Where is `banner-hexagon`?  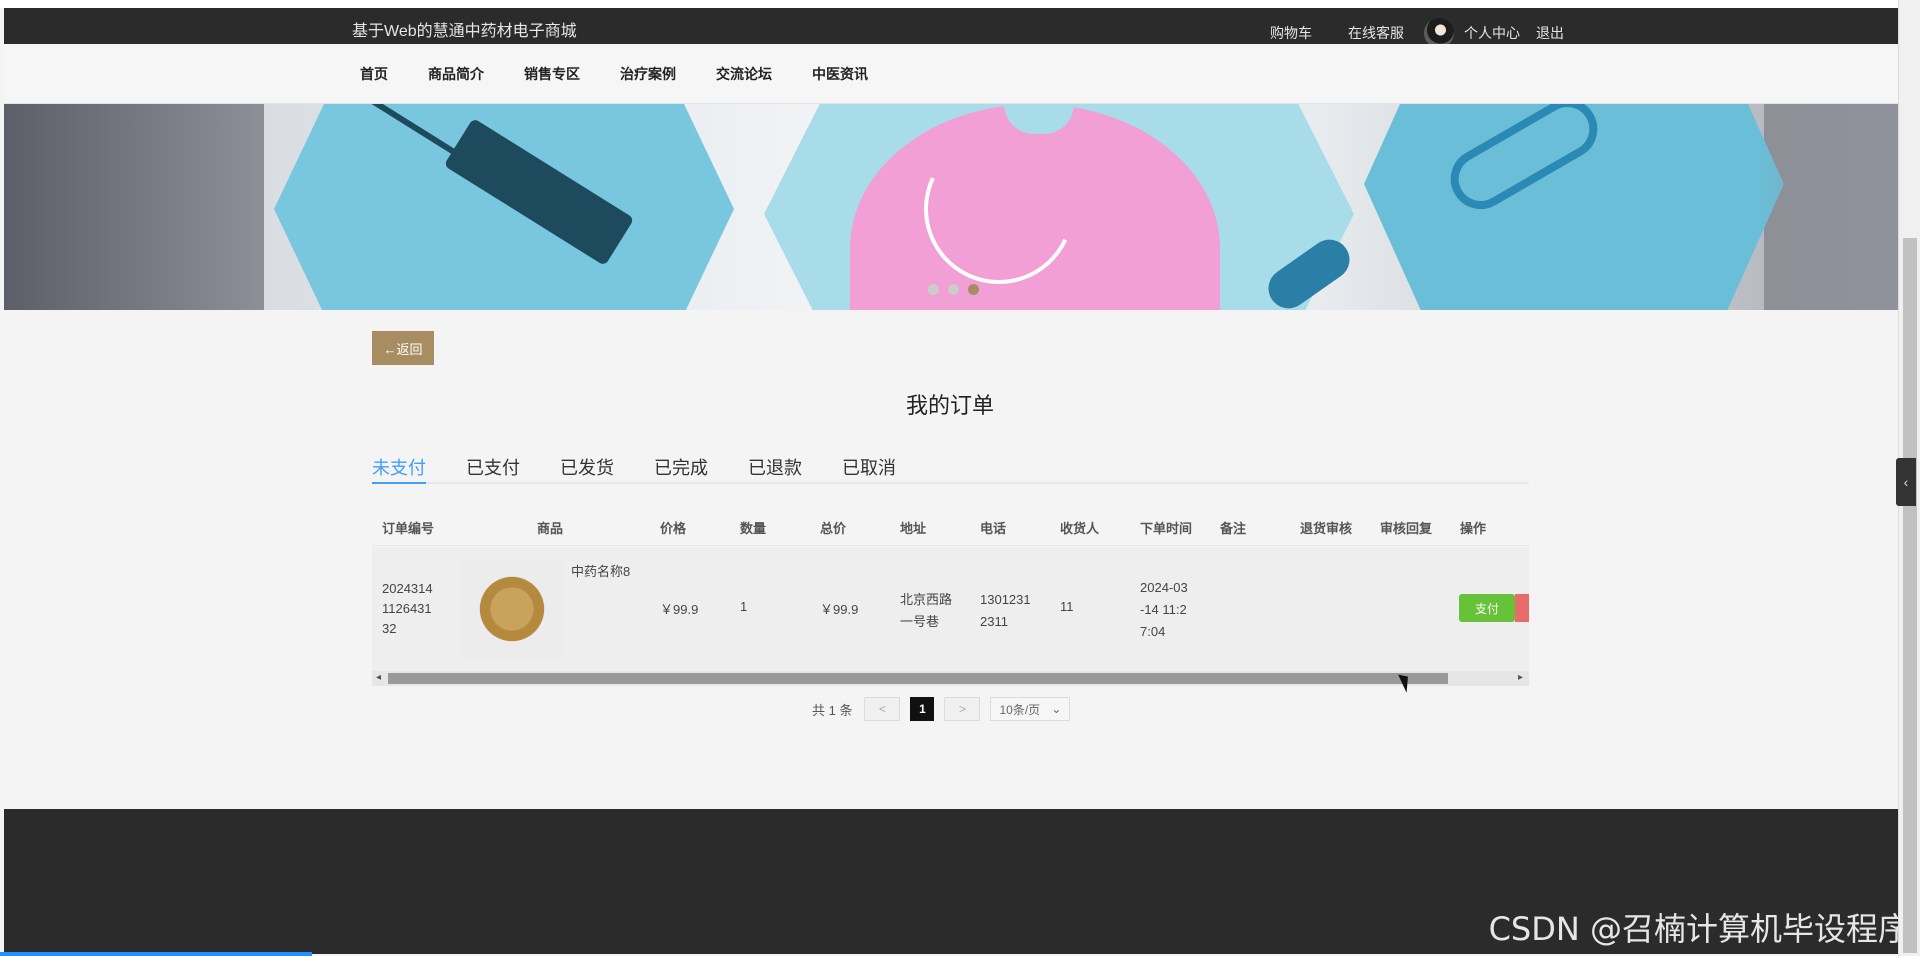
banner-hexagon is located at coordinates (504, 207).